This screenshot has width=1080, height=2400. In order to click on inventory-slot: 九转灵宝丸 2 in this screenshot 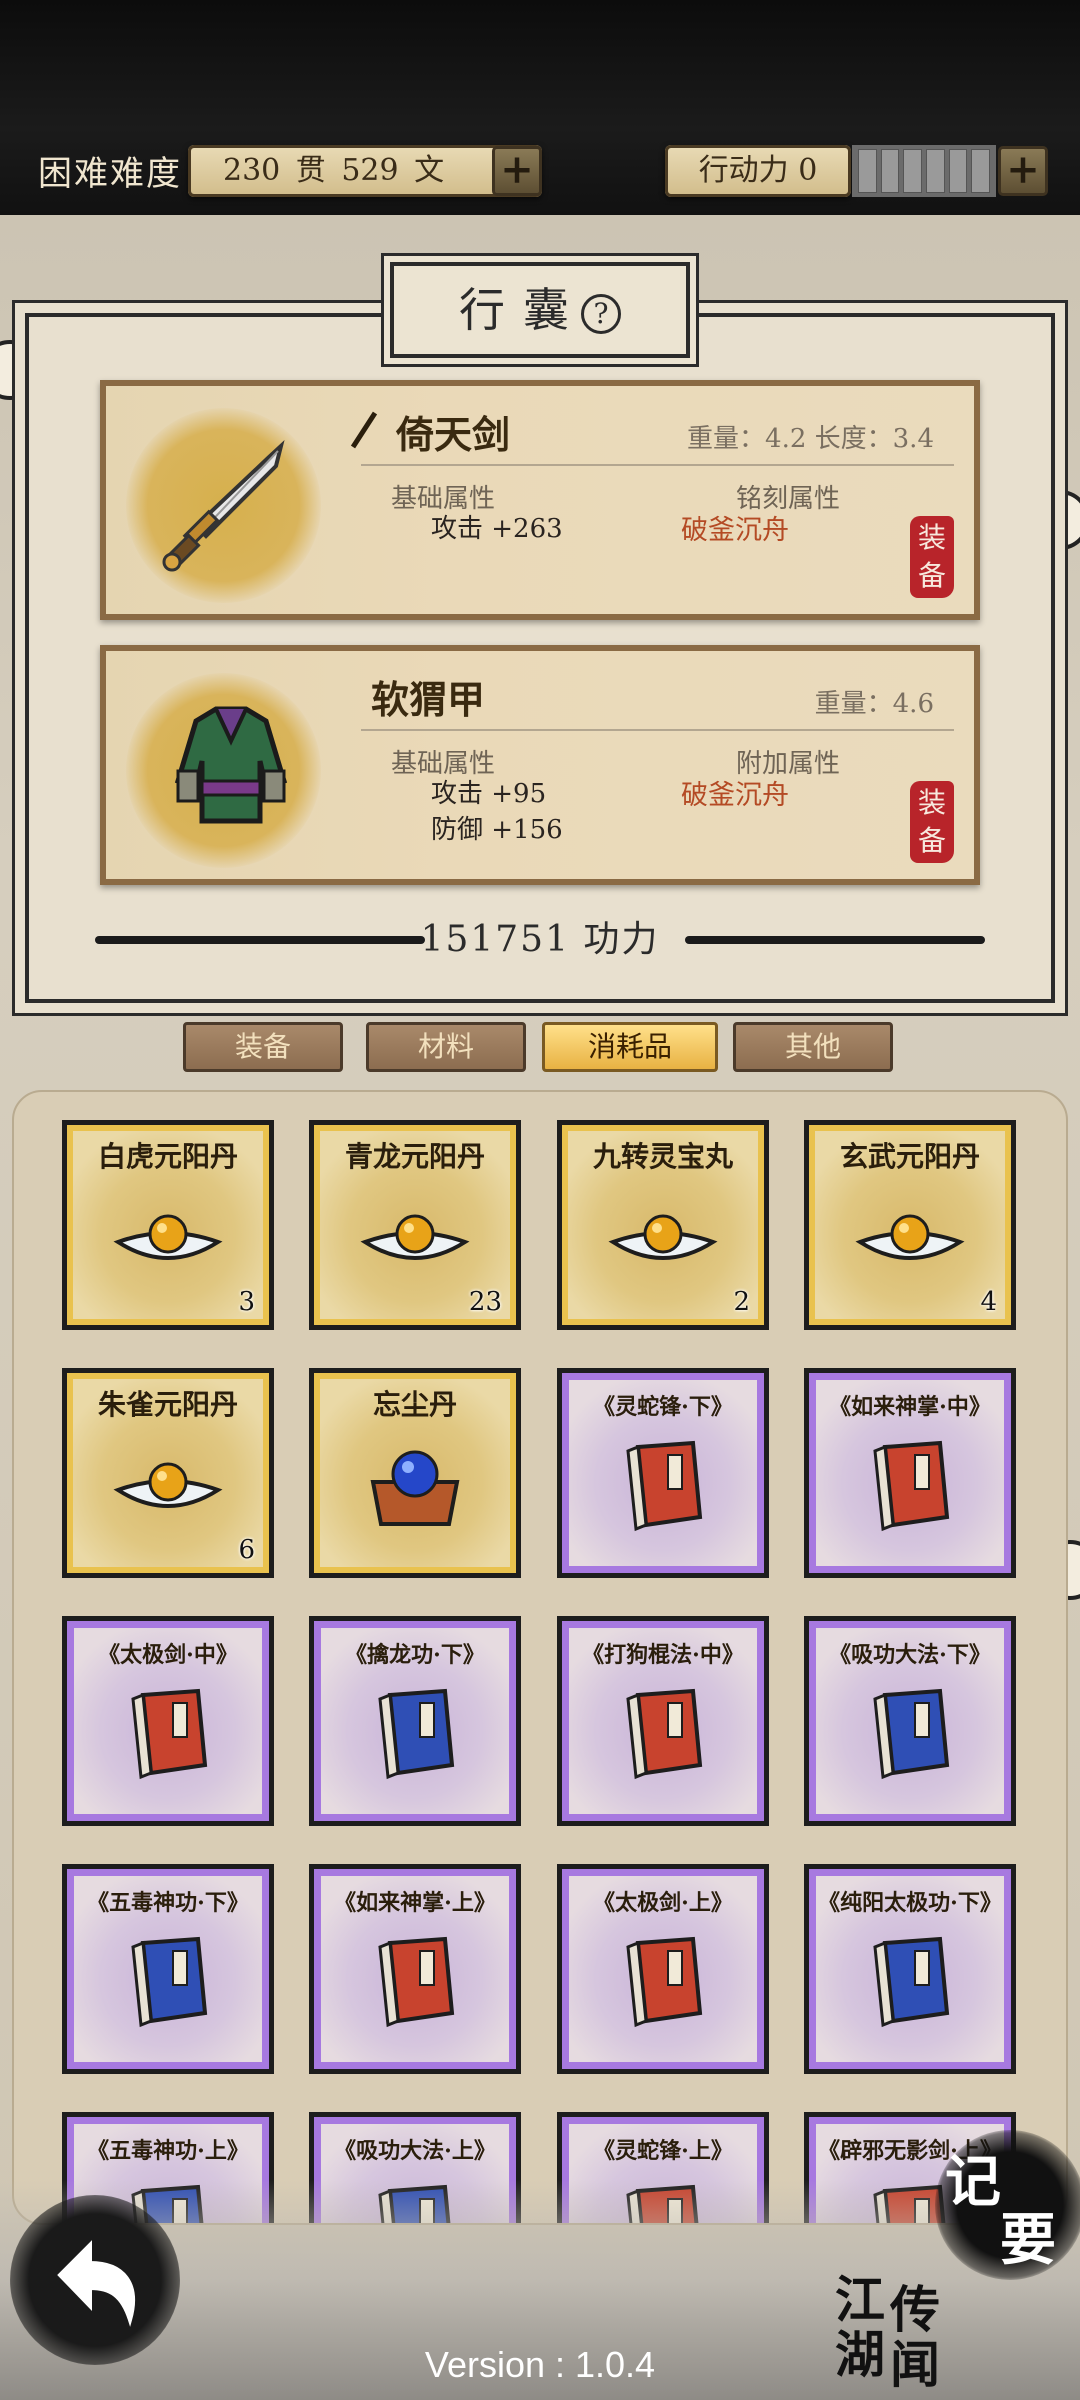, I will do `click(663, 1225)`.